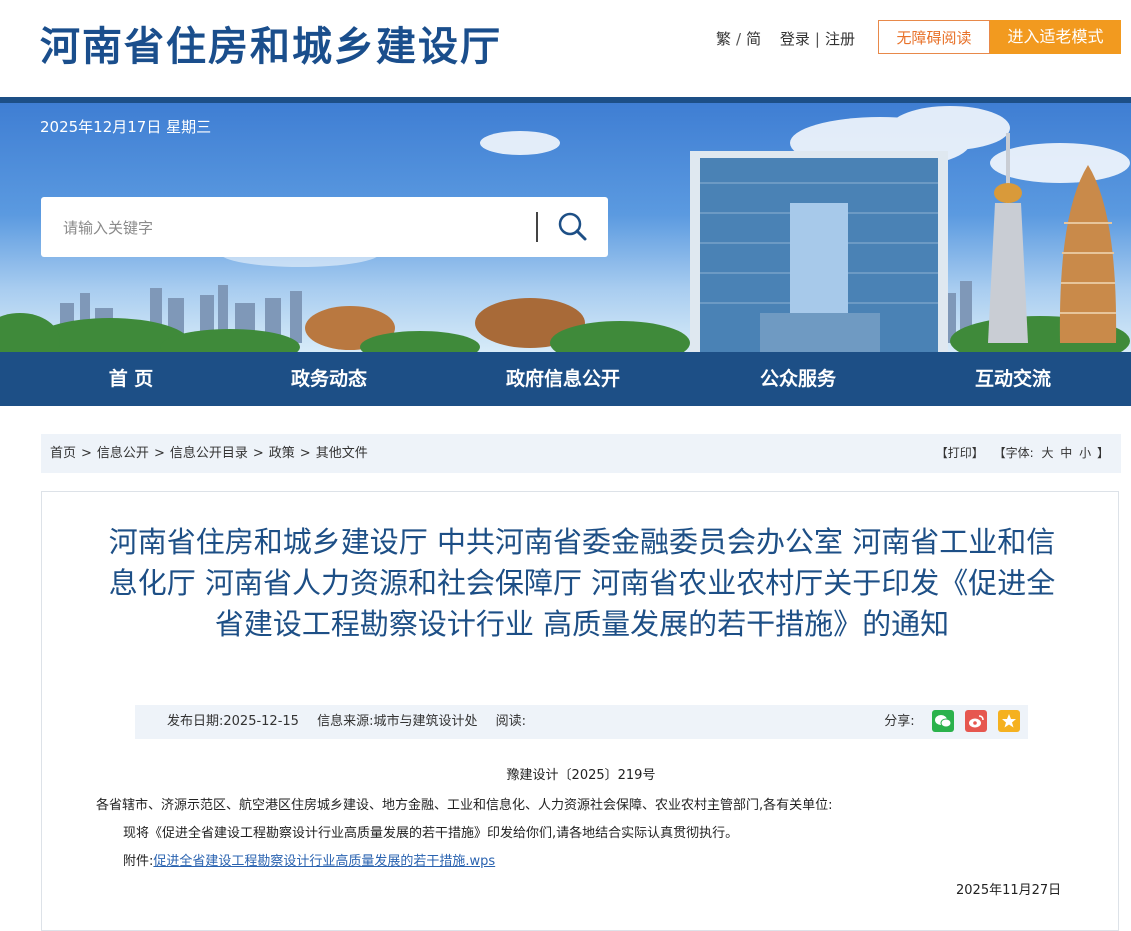 The image size is (1131, 931). I want to click on login-link: 登录, so click(795, 39).